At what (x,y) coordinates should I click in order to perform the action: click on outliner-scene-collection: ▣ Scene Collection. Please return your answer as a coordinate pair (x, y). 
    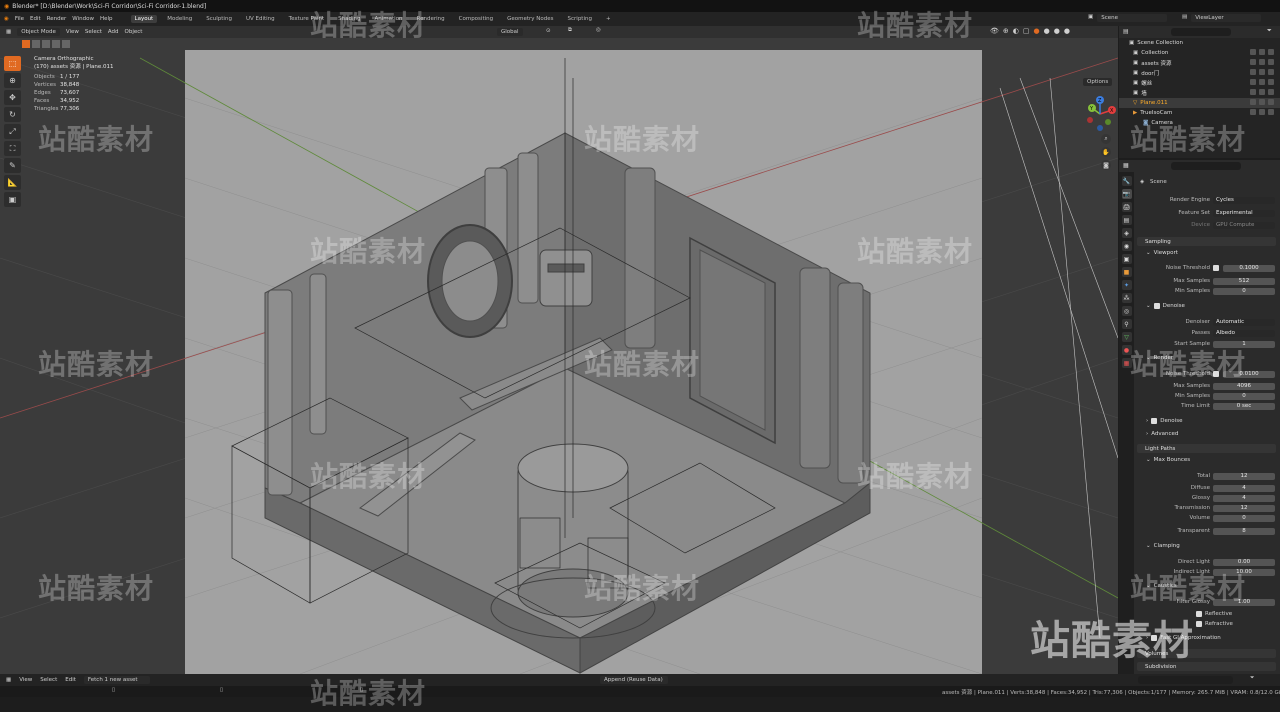
    Looking at the image, I should click on (1199, 43).